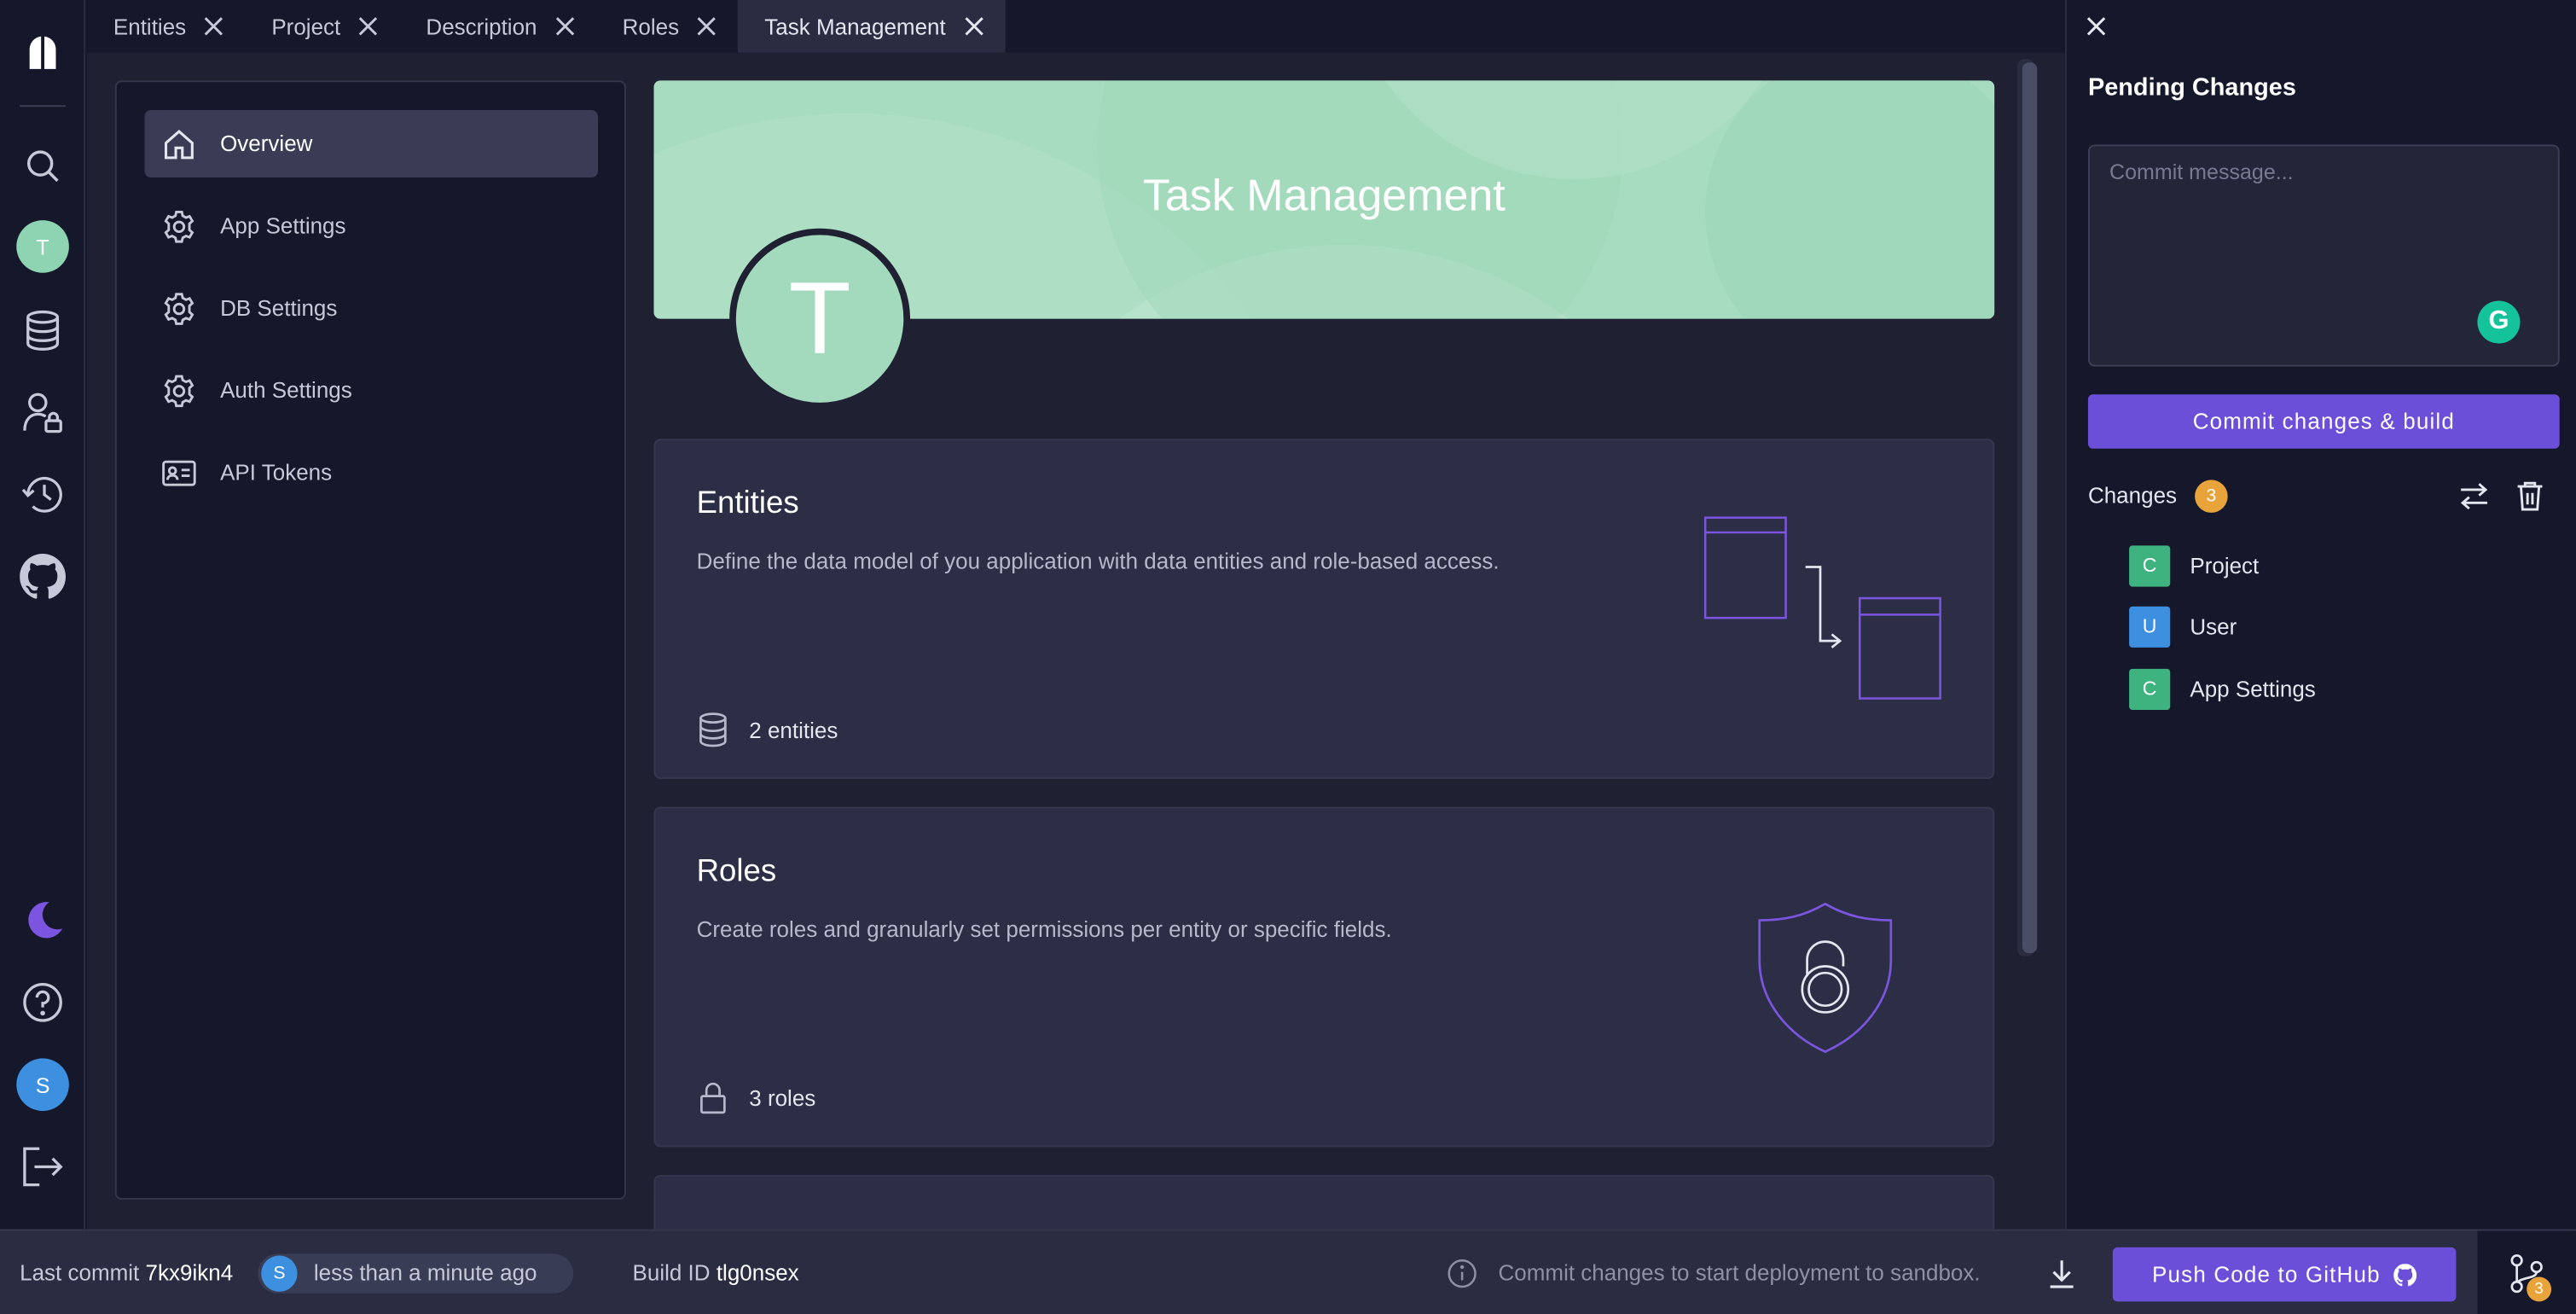  Describe the element at coordinates (306, 26) in the screenshot. I see `tab-label: Project` at that location.